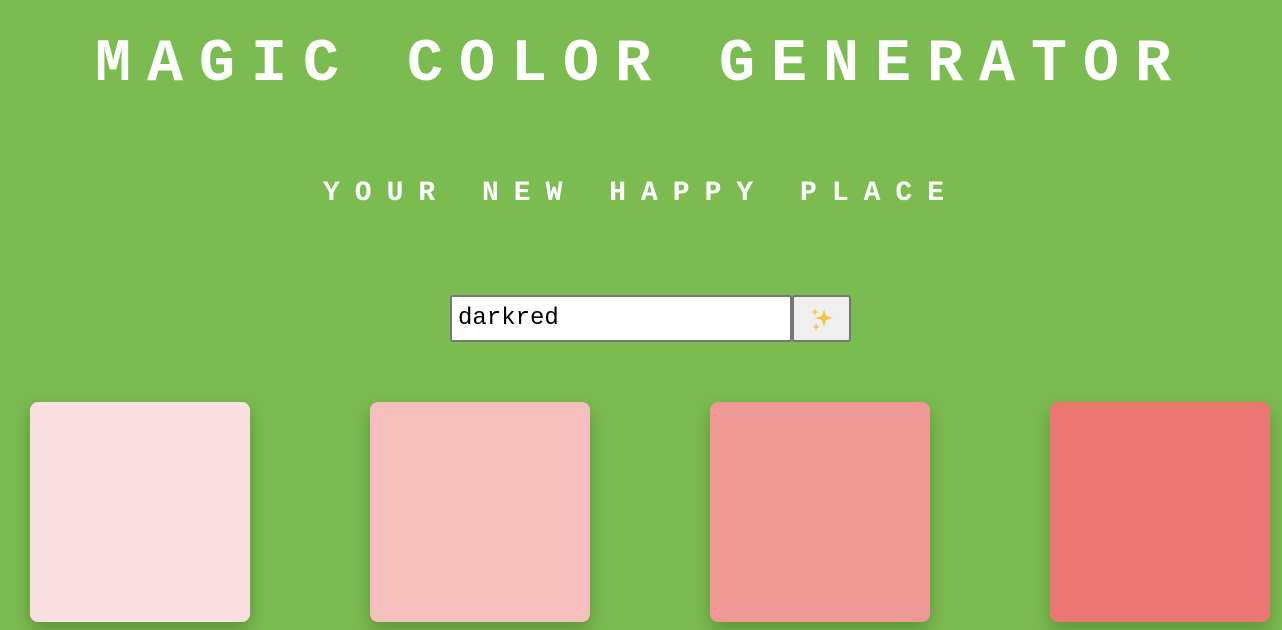 The width and height of the screenshot is (1282, 630). What do you see at coordinates (641, 65) in the screenshot?
I see `page-title: MAGIC COLOR GENERATOR` at bounding box center [641, 65].